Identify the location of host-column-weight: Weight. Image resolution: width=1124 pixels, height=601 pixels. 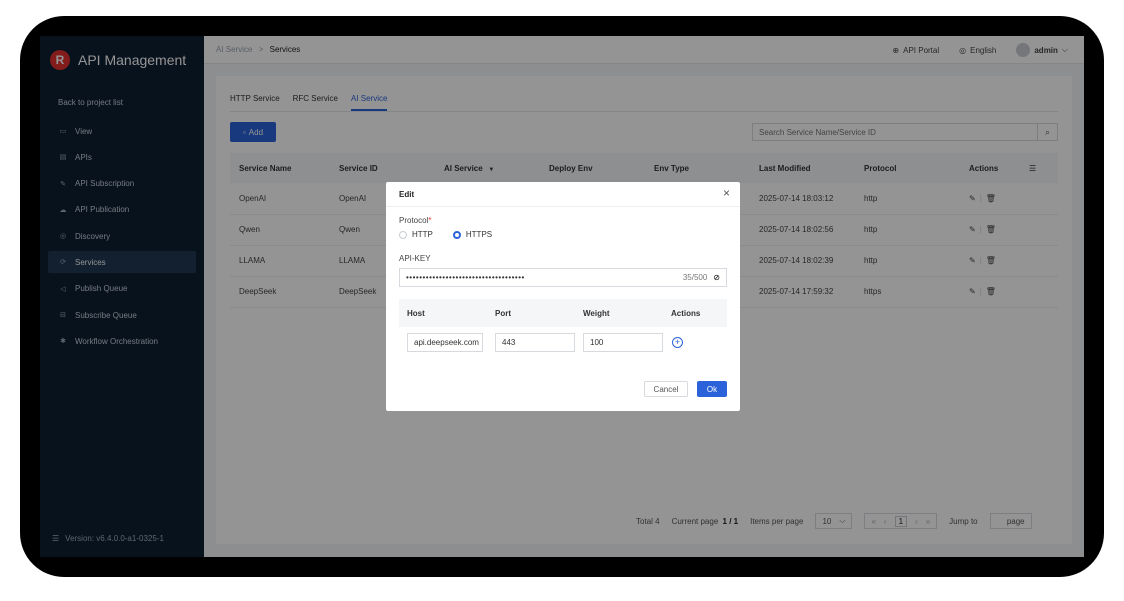
(596, 313).